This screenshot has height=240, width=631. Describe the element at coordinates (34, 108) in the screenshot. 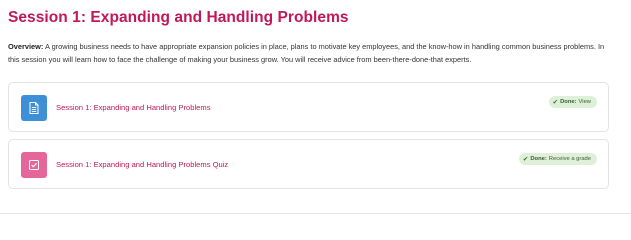

I see `page-icon` at that location.